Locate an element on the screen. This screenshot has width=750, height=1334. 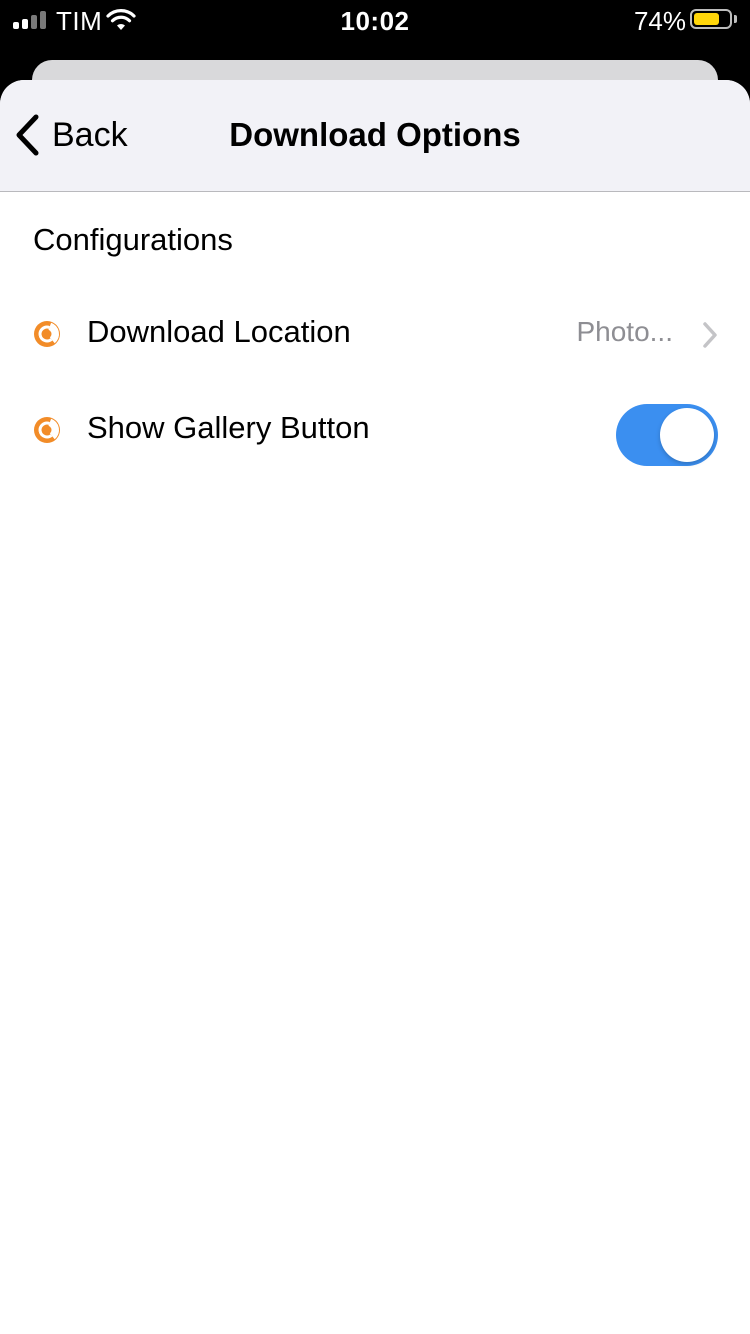
show-gallery-button-toggle is located at coordinates (667, 435).